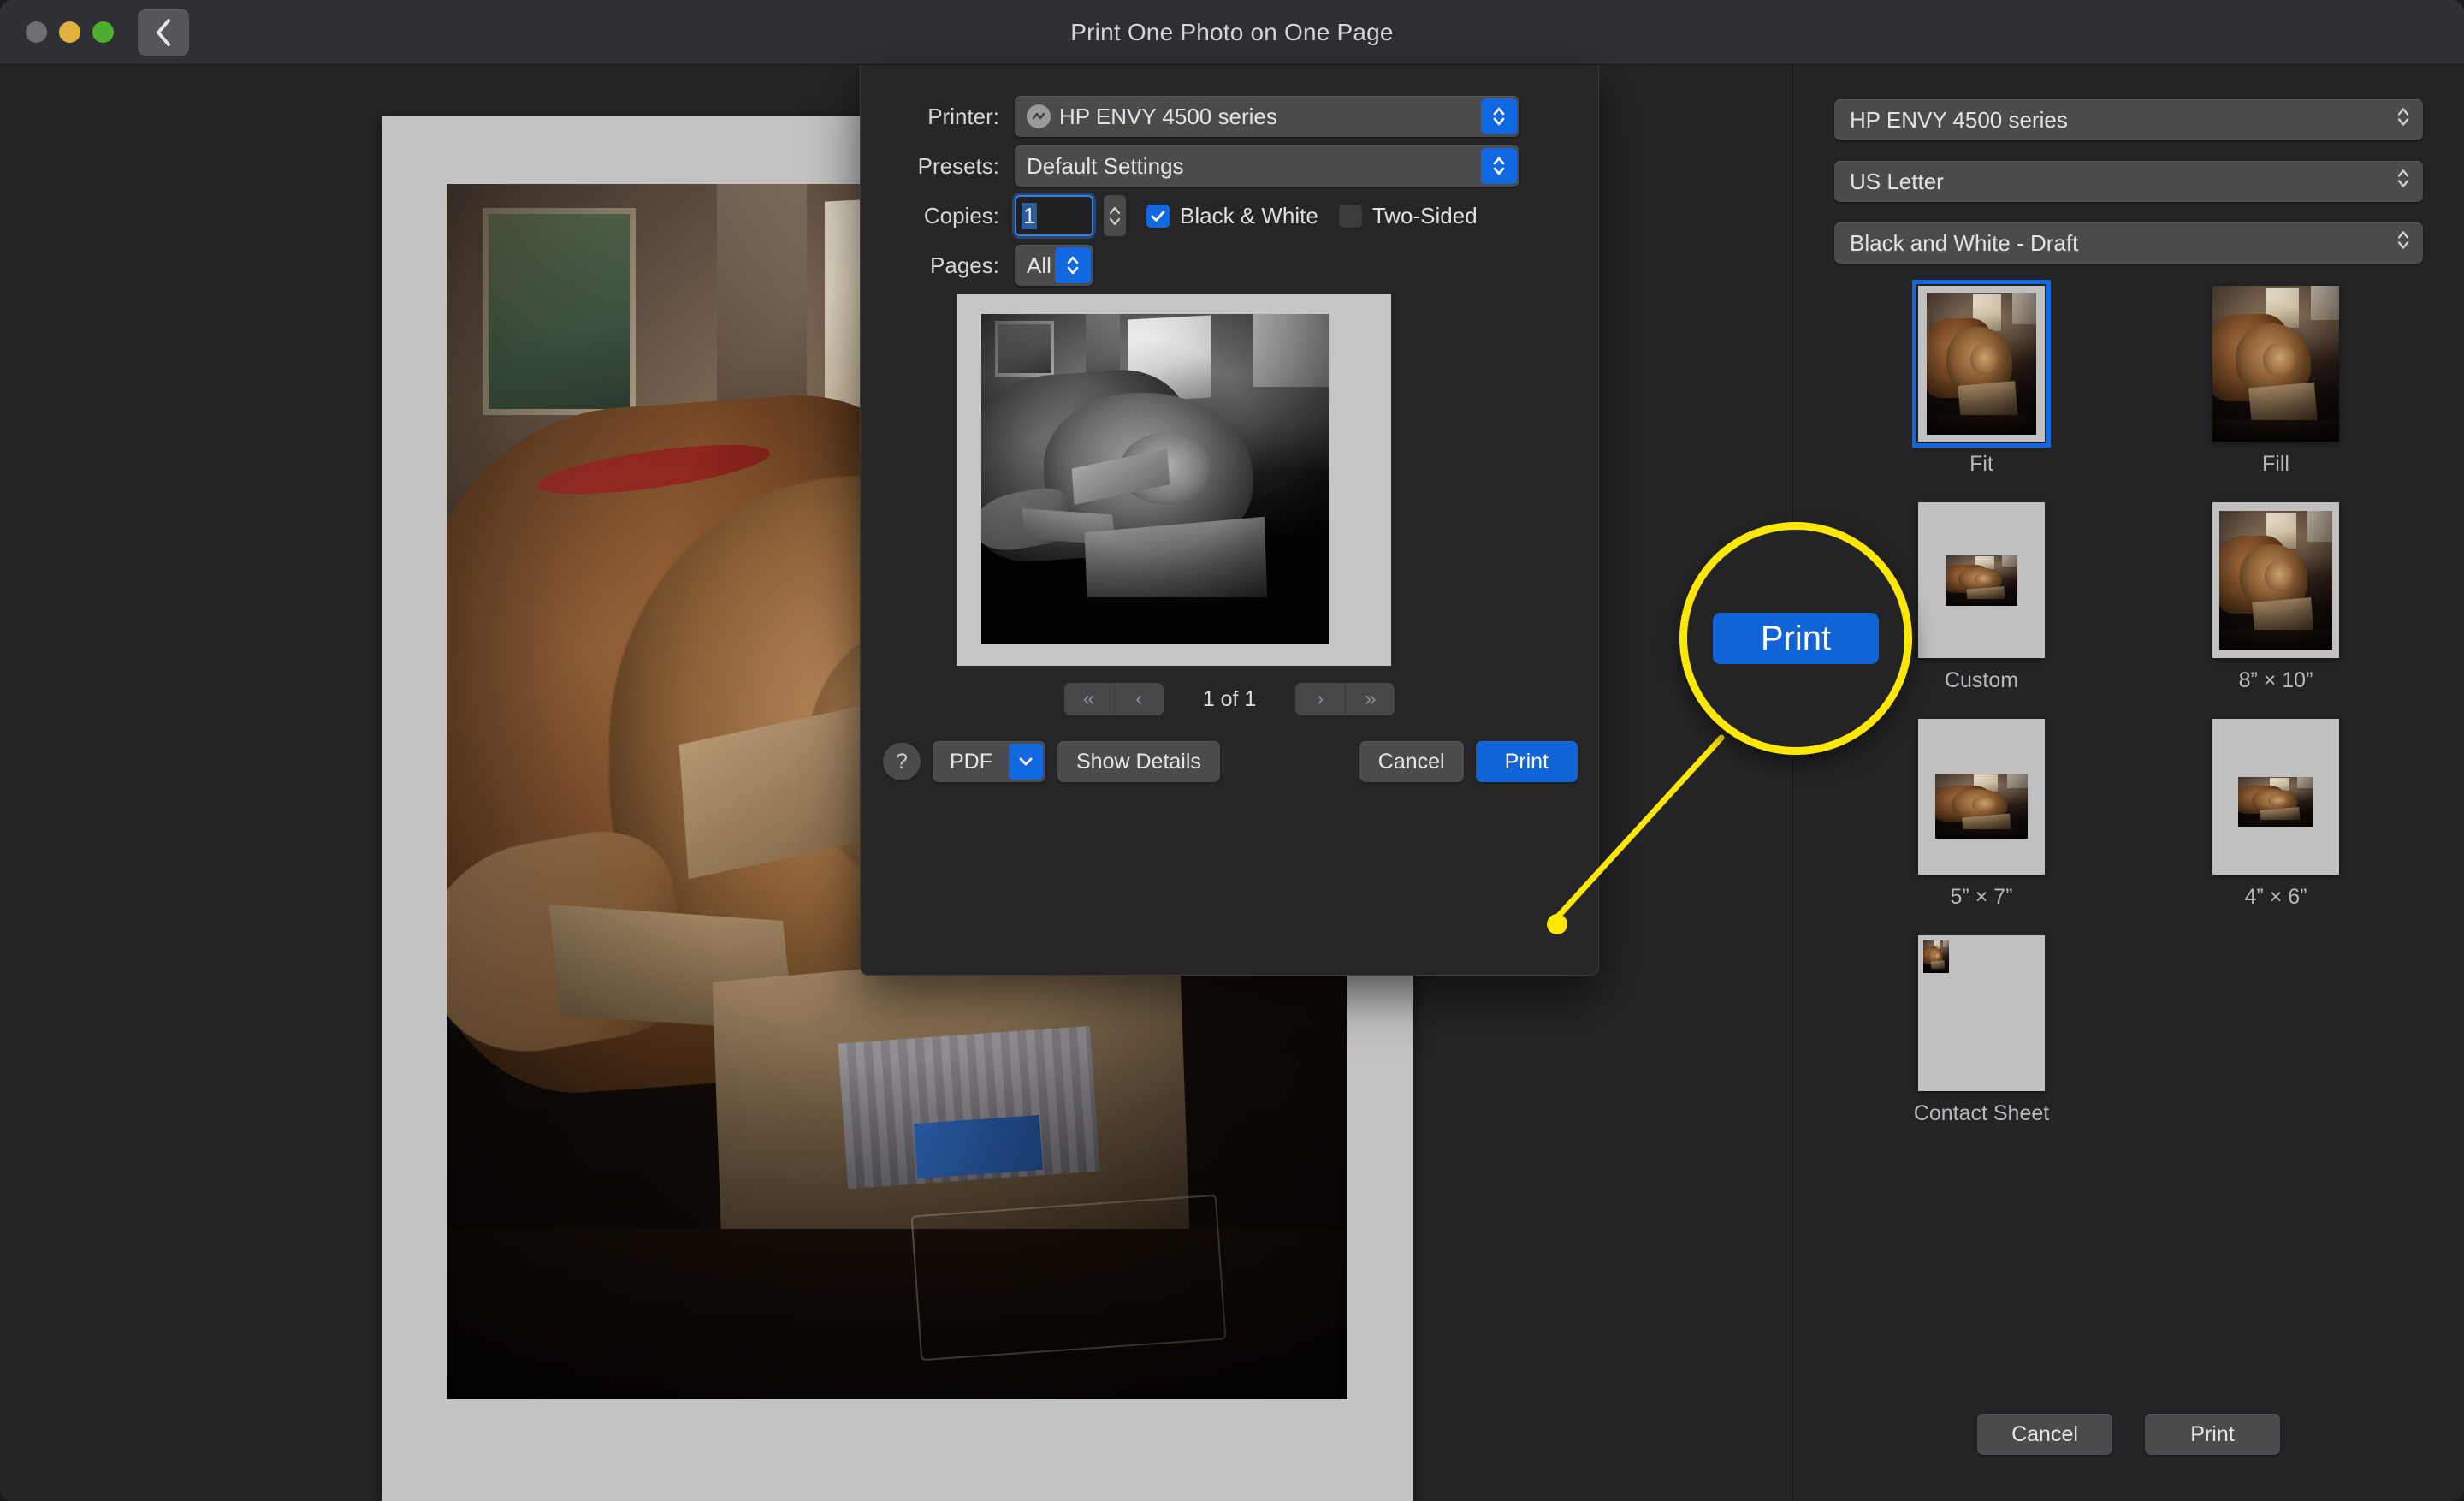  I want to click on zoom-window-button, so click(103, 32).